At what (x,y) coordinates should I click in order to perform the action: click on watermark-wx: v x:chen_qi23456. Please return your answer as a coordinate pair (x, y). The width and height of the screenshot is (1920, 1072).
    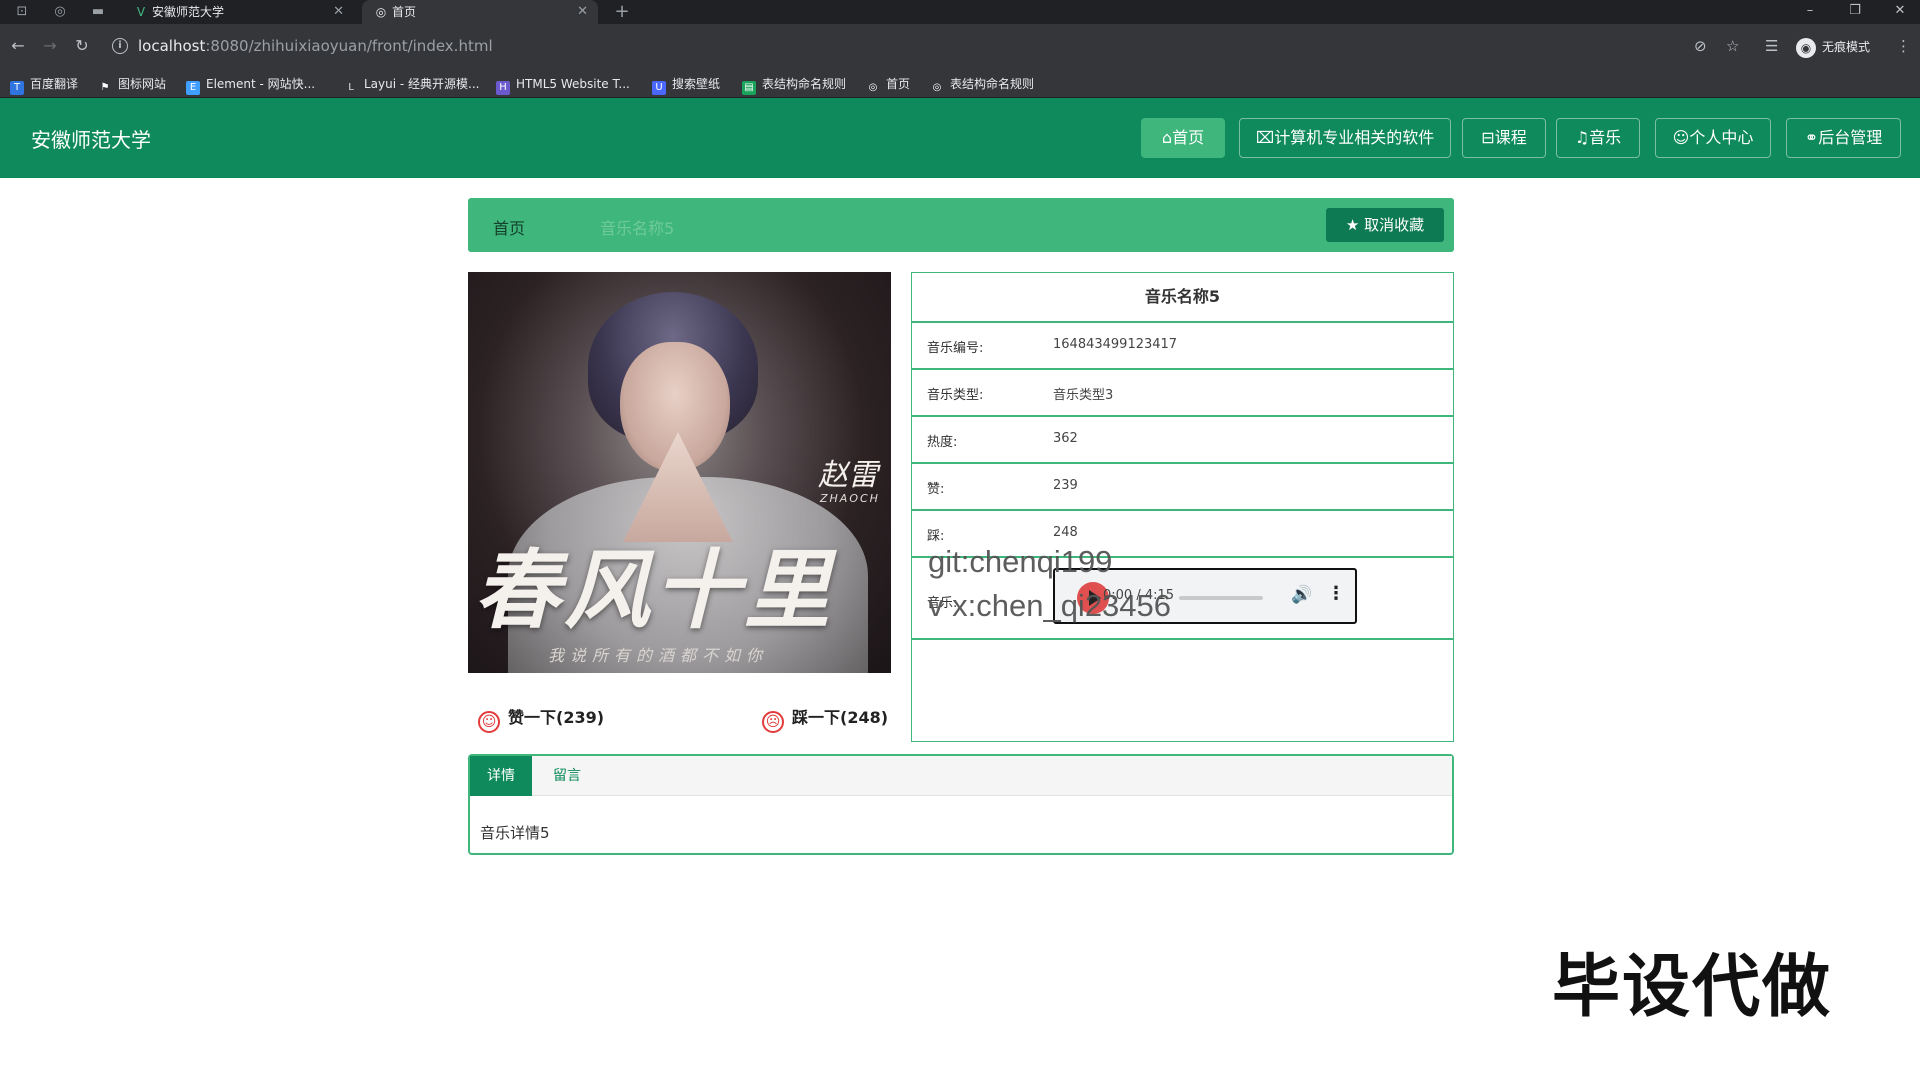
    Looking at the image, I should click on (1050, 605).